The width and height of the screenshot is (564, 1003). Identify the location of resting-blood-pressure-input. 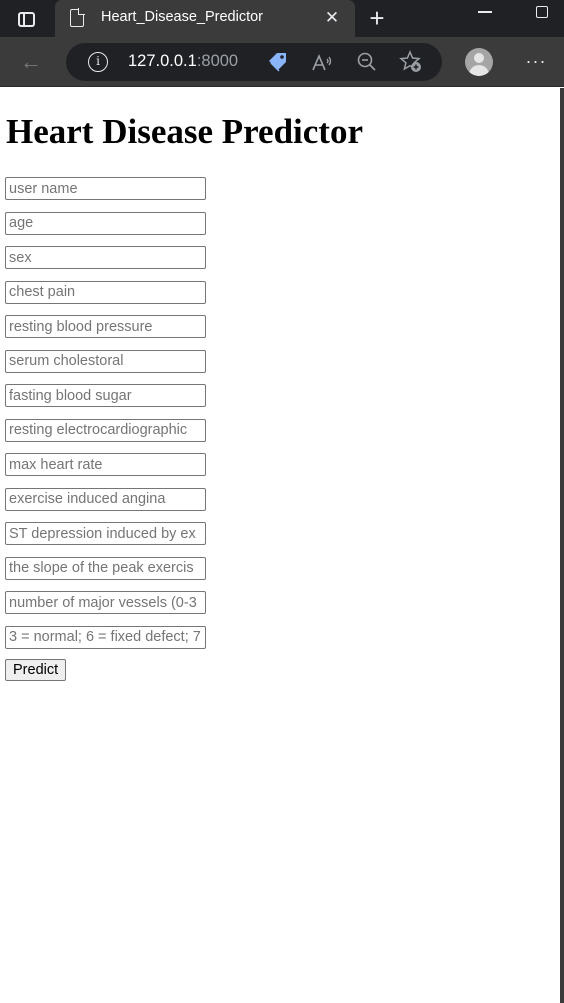
(105, 326).